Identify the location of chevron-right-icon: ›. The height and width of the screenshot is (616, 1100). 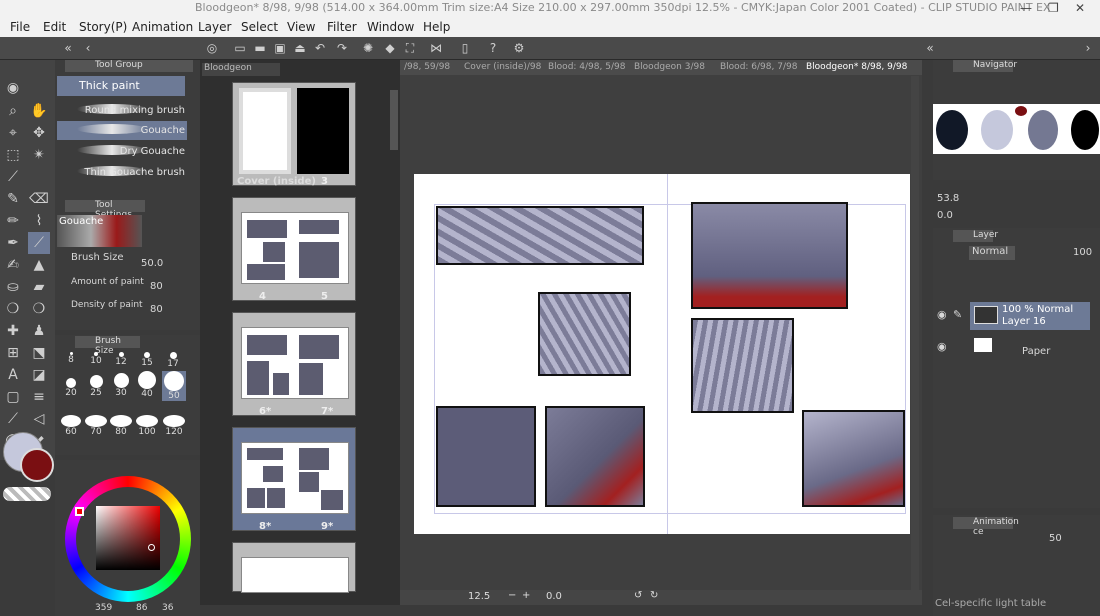
(1088, 48).